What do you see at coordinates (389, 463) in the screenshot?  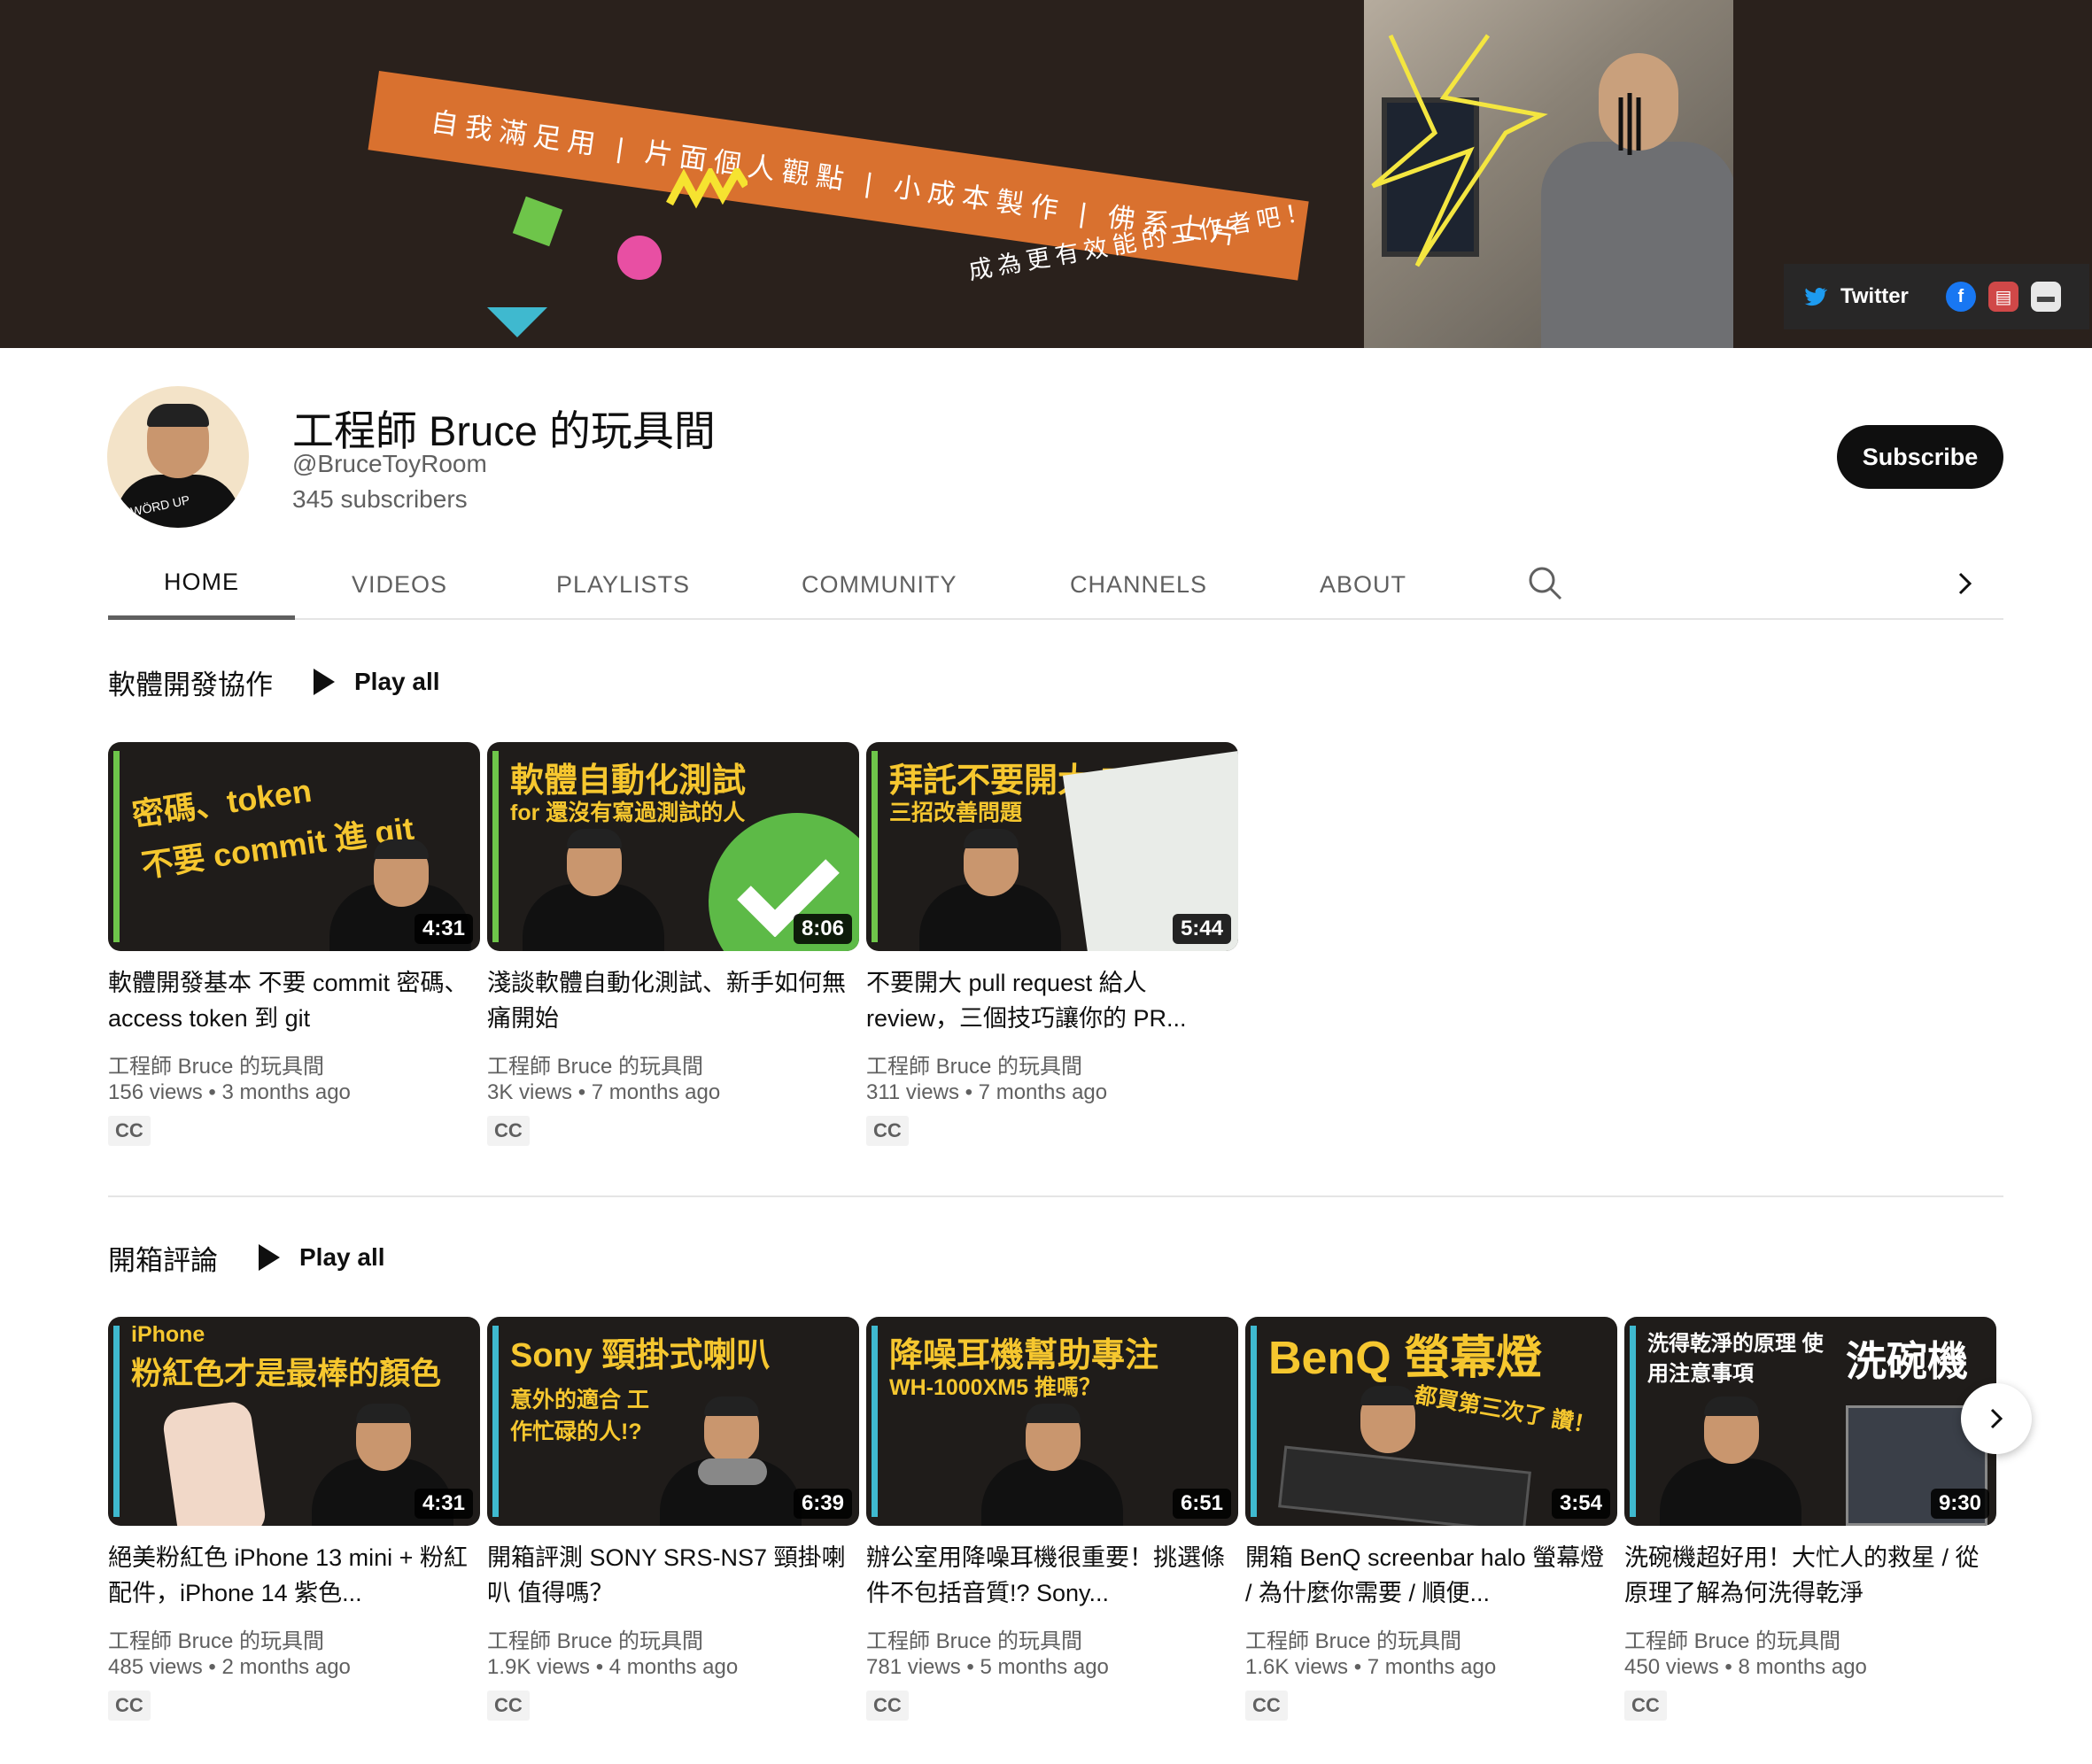 I see `channel-handle: @BruceToyRoom` at bounding box center [389, 463].